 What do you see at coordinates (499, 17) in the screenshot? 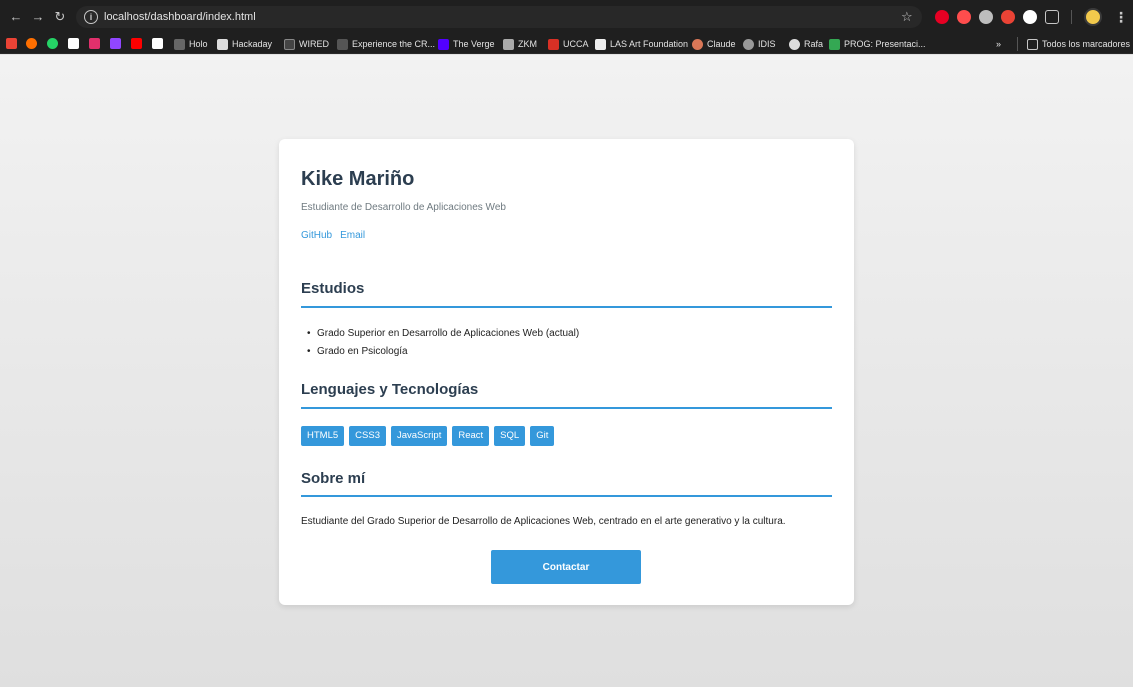
I see `address-bar: i localhost/dashboard/index.html` at bounding box center [499, 17].